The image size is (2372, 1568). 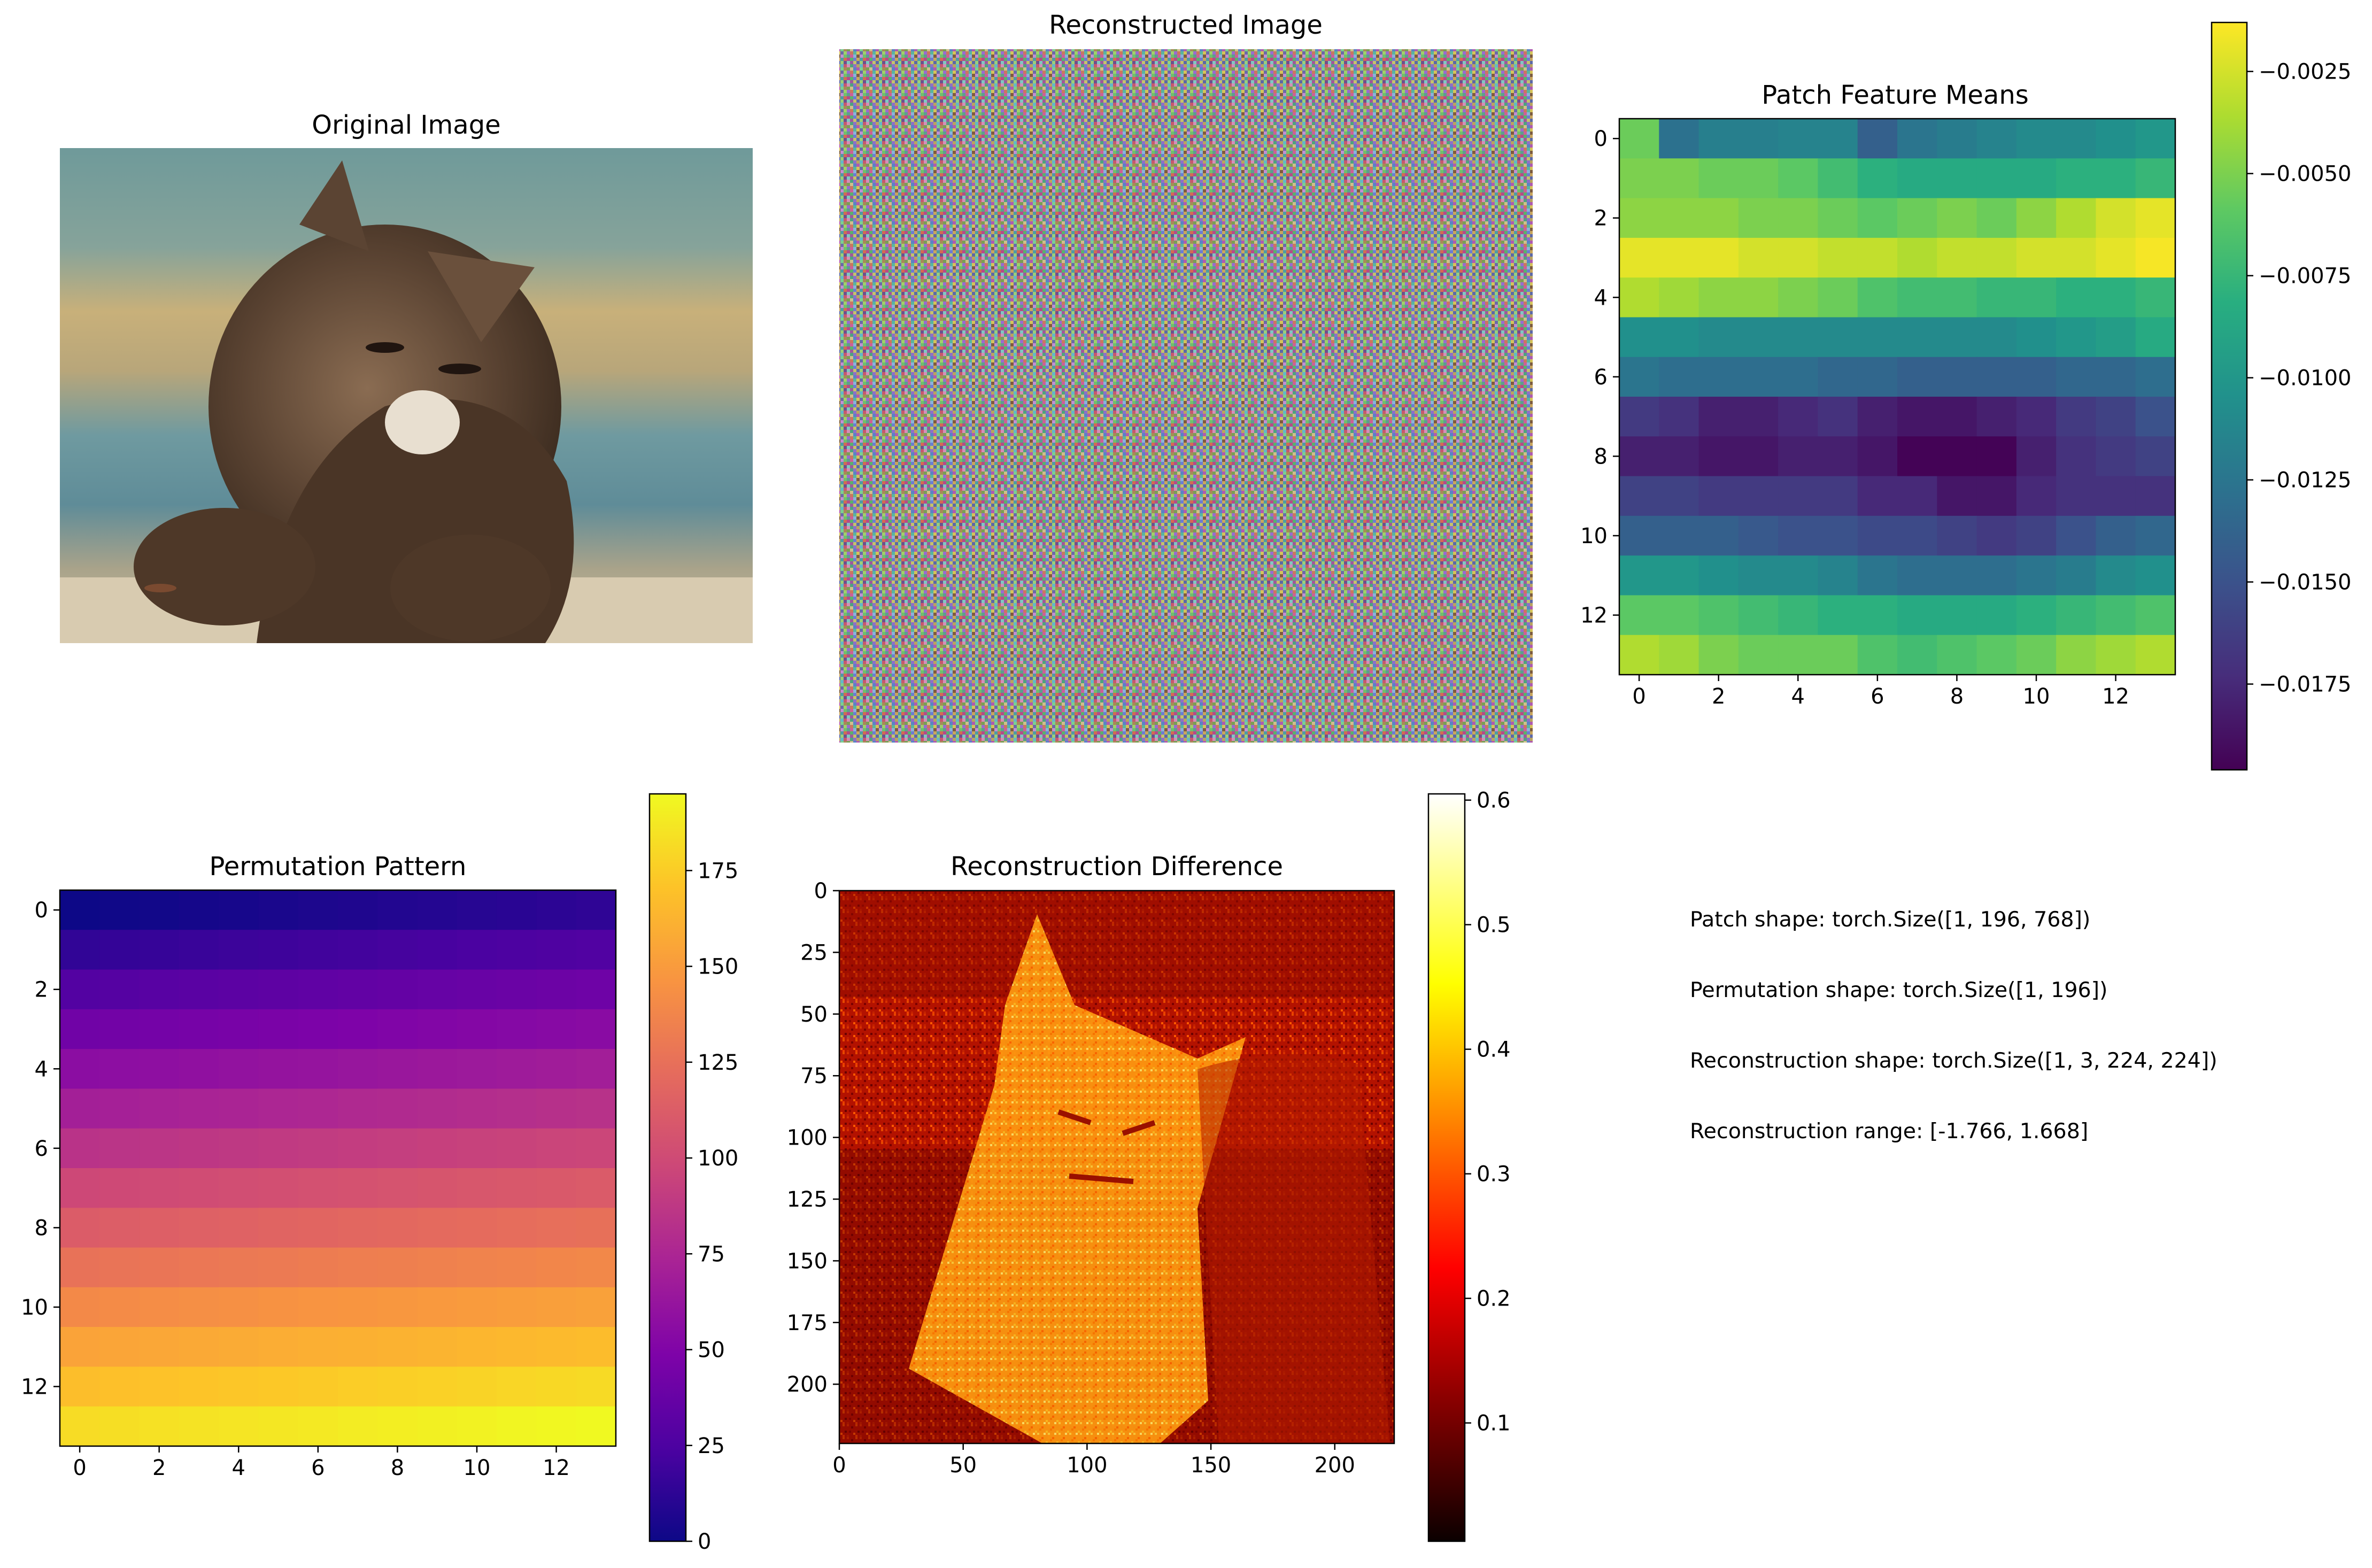 What do you see at coordinates (711, 1350) in the screenshot?
I see `permutation-cbtick-label: 50` at bounding box center [711, 1350].